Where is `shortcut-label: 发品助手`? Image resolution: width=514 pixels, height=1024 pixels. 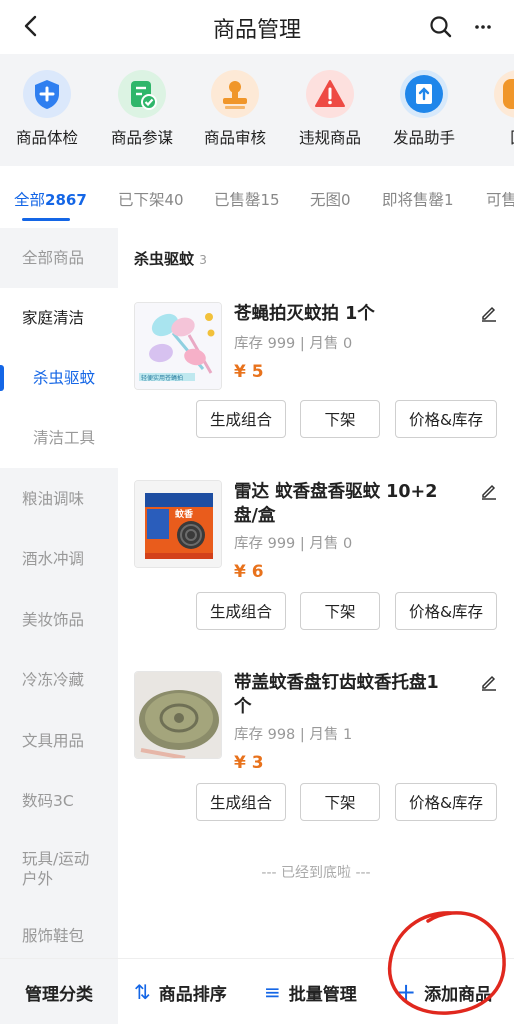 shortcut-label: 发品助手 is located at coordinates (423, 138).